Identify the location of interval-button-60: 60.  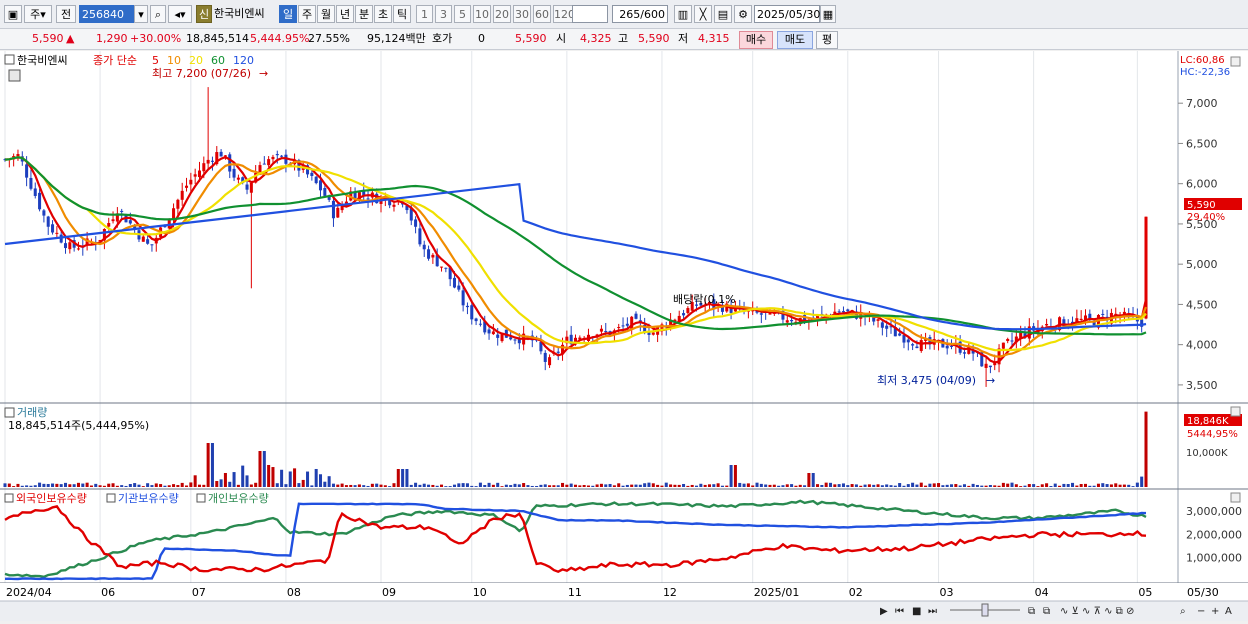
(542, 14).